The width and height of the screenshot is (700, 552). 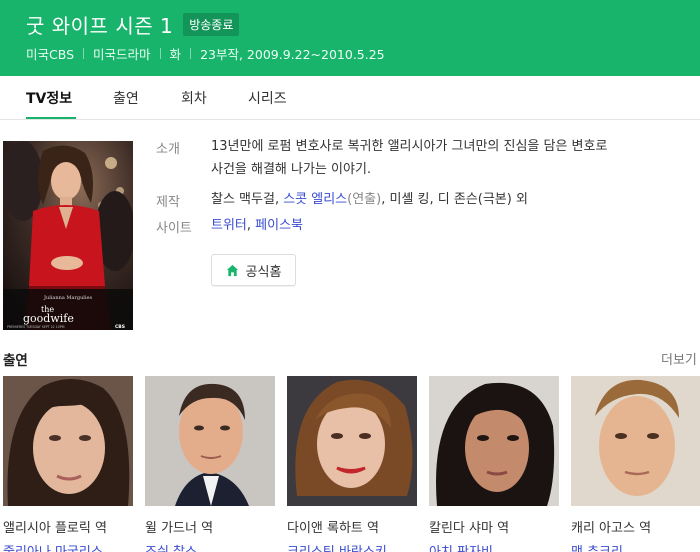 I want to click on status-badge: 방송종료, so click(x=211, y=24).